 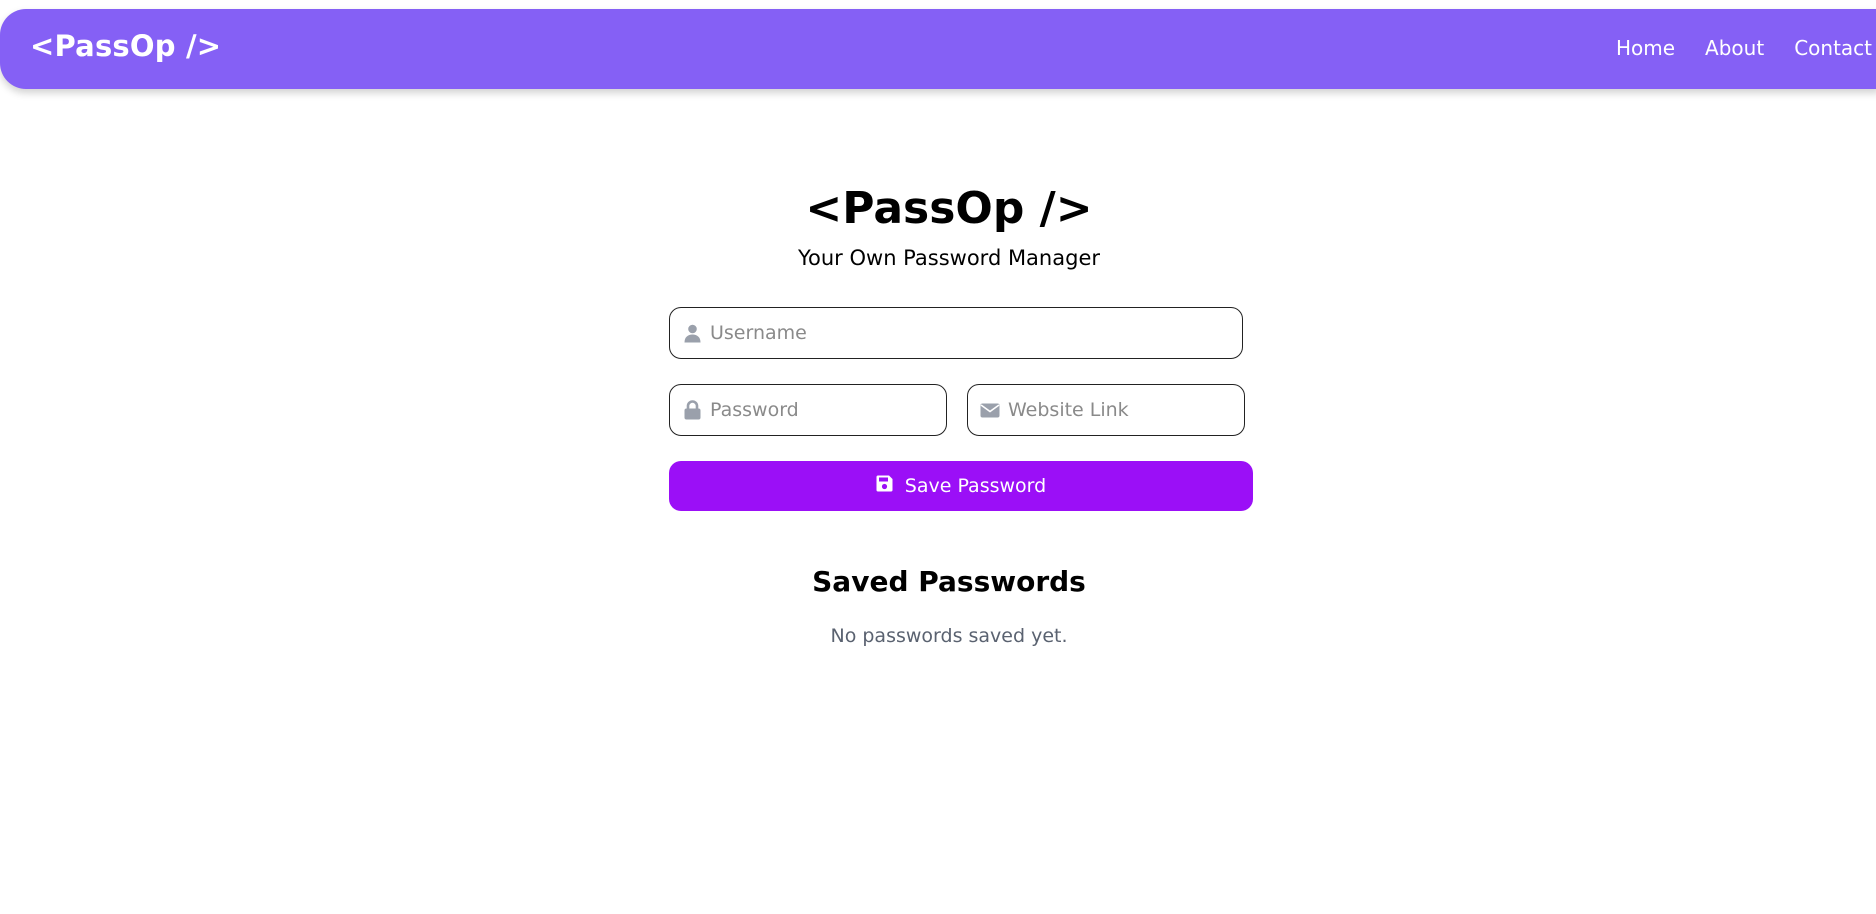 I want to click on username-input, so click(x=971, y=333).